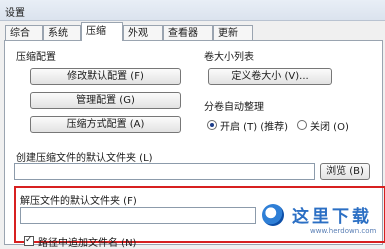 The image size is (385, 249). Describe the element at coordinates (87, 243) in the screenshot. I see `append-path-label: 路径中追加文件名 (N)` at that location.